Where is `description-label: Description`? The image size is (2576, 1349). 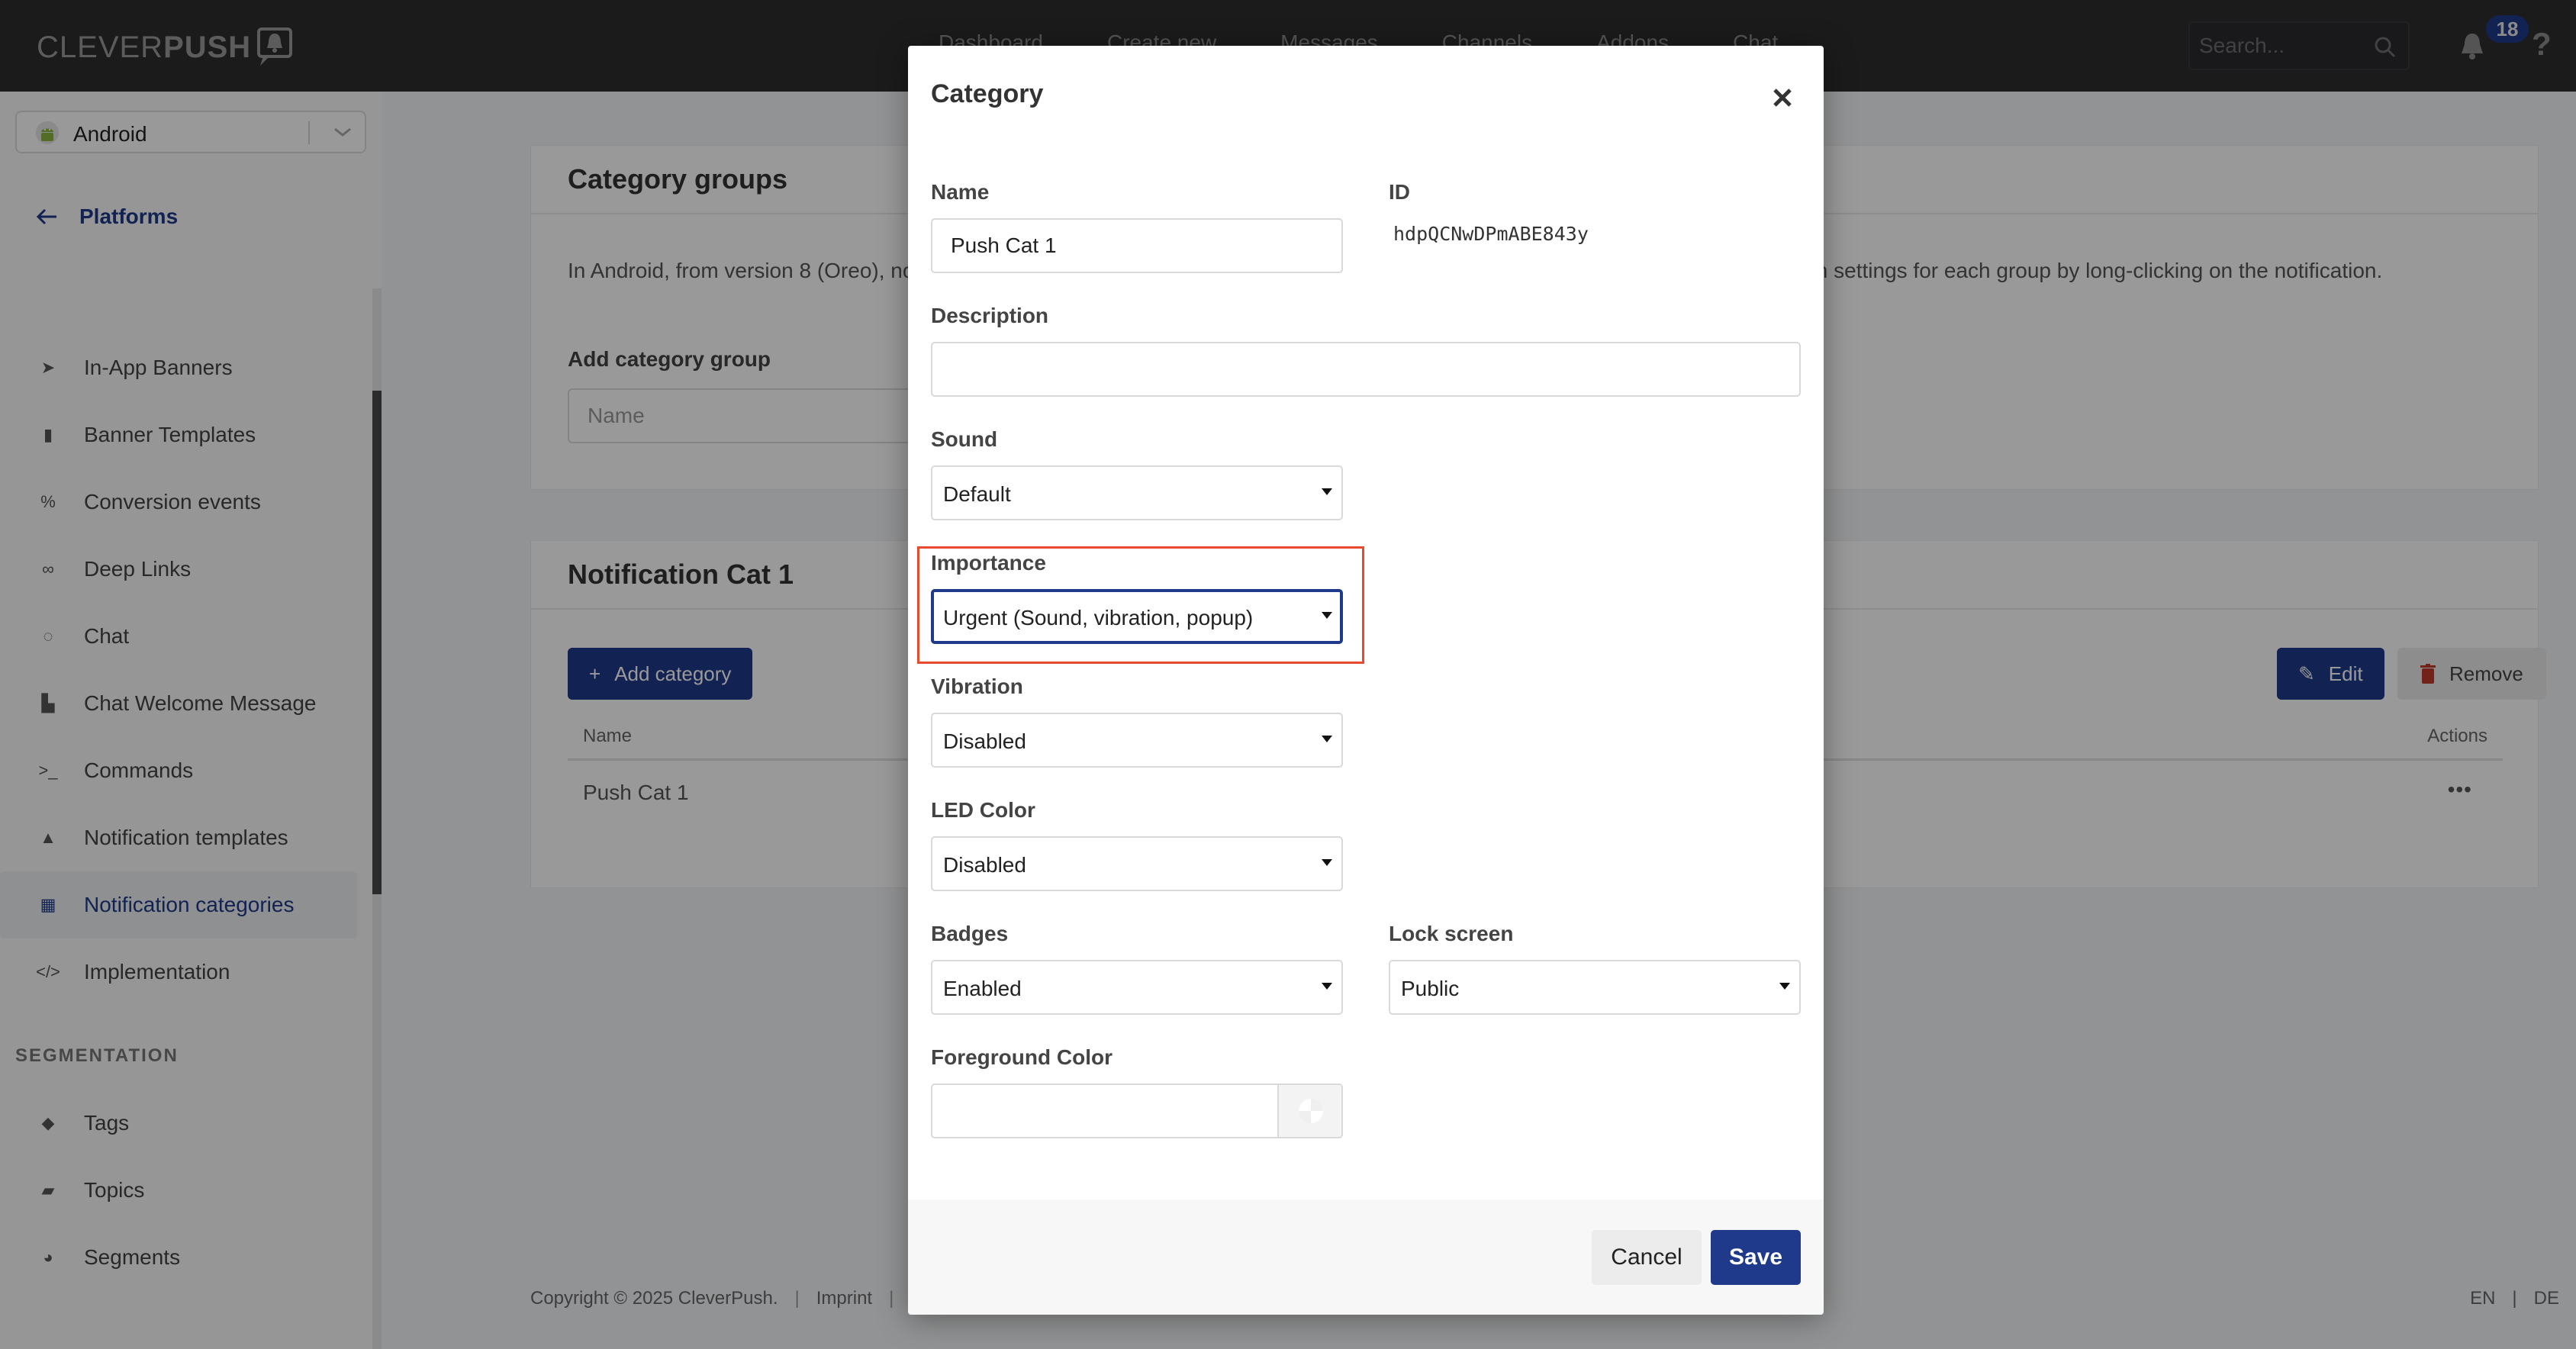
description-label: Description is located at coordinates (990, 315).